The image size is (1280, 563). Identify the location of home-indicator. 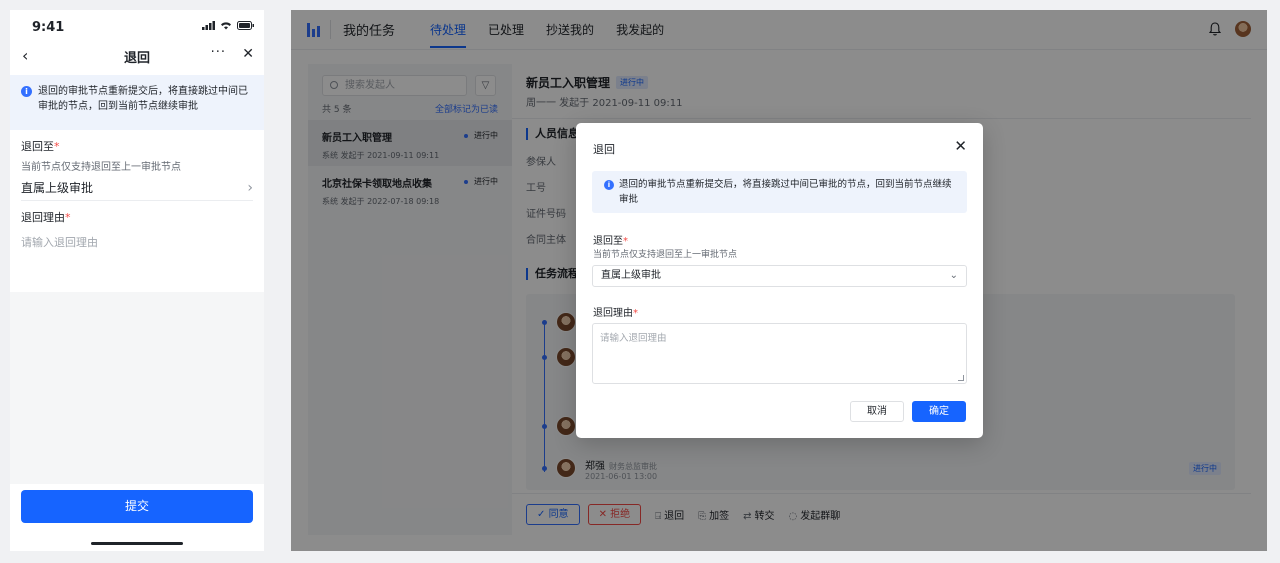
(137, 543).